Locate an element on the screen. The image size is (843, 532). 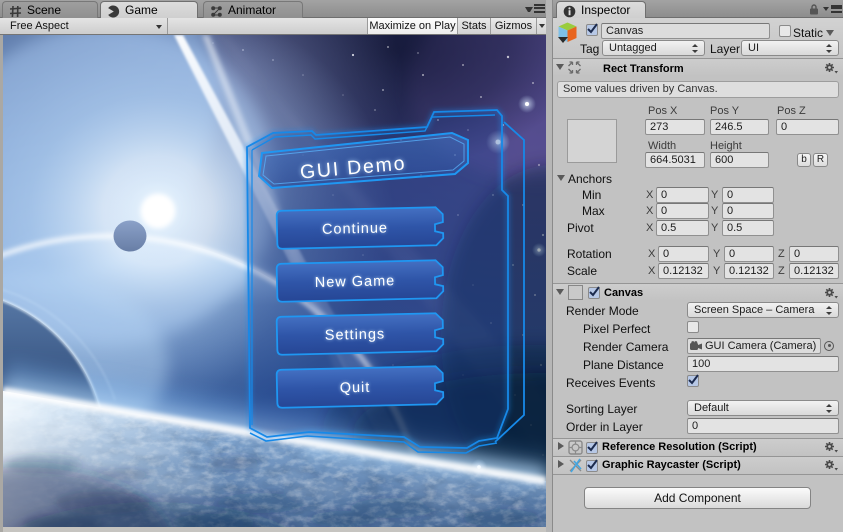
svg-text: New Game is located at coordinates (355, 282).